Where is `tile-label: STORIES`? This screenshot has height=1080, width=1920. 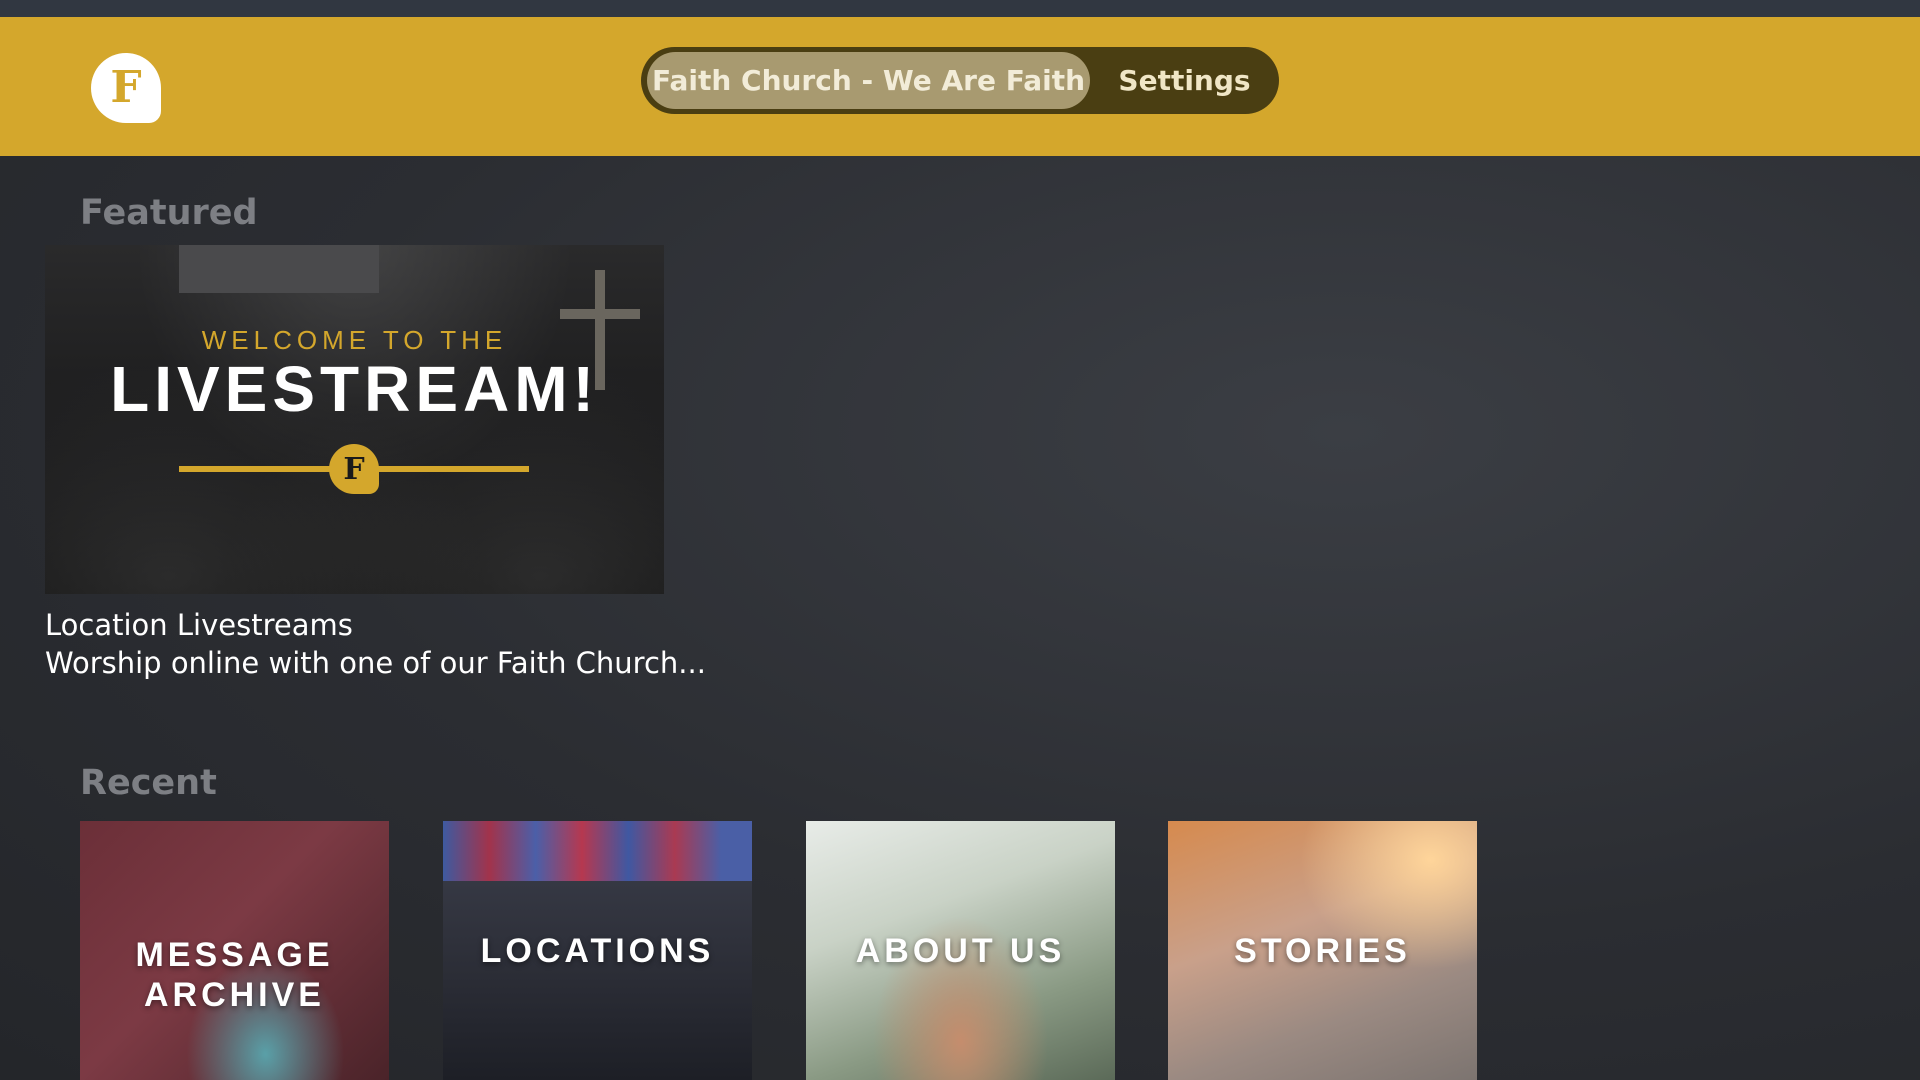 tile-label: STORIES is located at coordinates (1322, 951).